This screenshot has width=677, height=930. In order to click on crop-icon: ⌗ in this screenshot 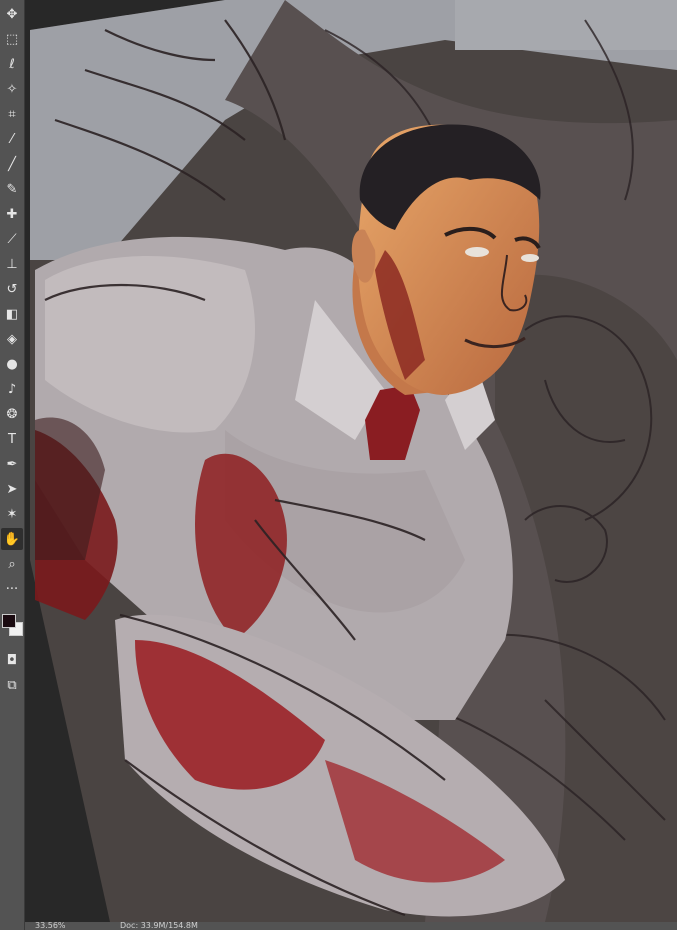, I will do `click(12, 114)`.